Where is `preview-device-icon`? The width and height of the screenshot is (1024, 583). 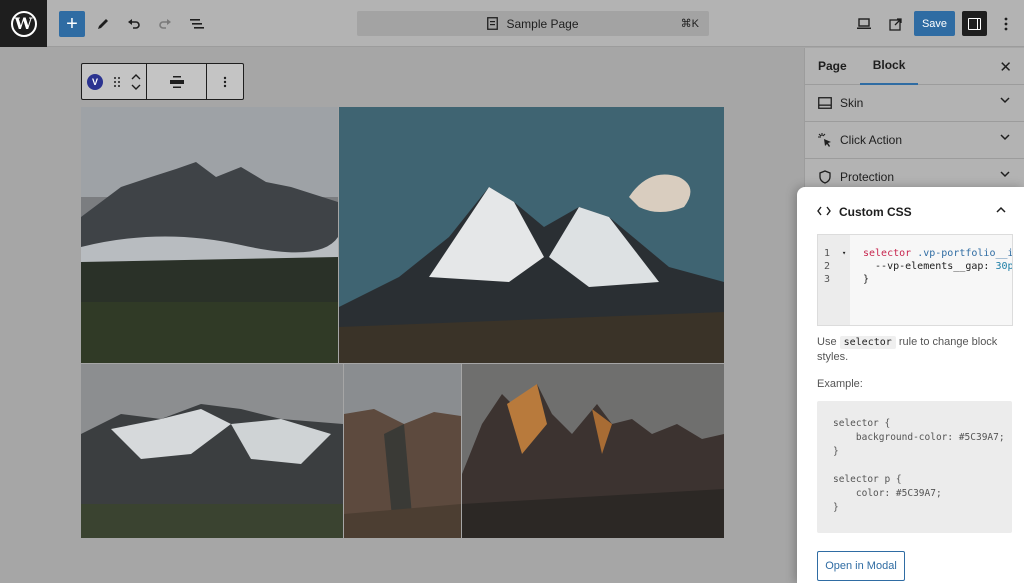
preview-device-icon is located at coordinates (864, 24).